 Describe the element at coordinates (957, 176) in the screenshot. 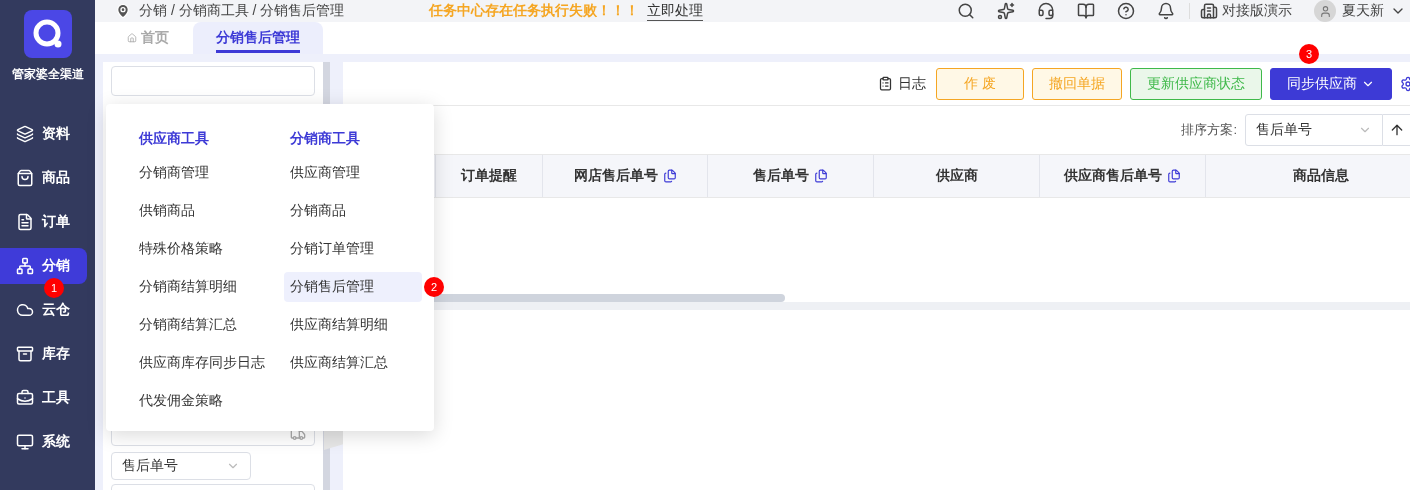

I see `column-header: 供应商` at that location.